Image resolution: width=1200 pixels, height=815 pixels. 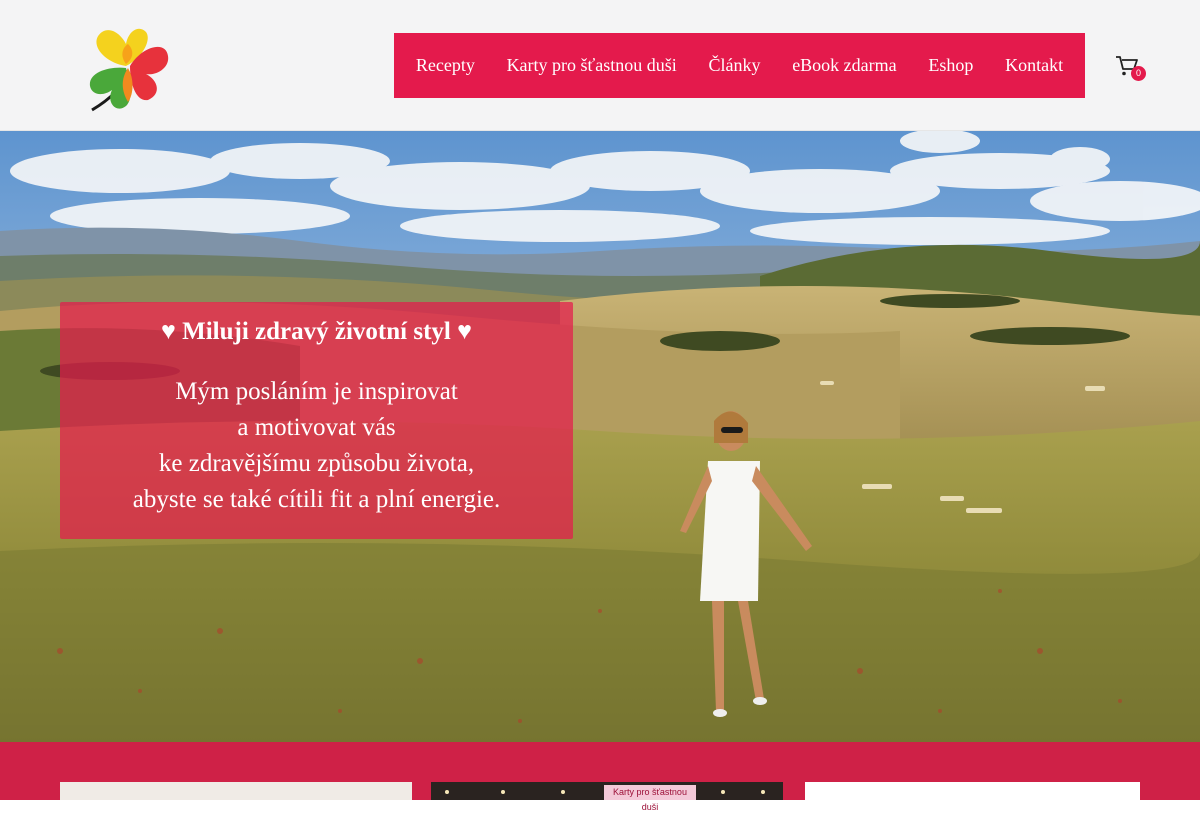 What do you see at coordinates (128, 69) in the screenshot?
I see `four-leaf-clover-logo` at bounding box center [128, 69].